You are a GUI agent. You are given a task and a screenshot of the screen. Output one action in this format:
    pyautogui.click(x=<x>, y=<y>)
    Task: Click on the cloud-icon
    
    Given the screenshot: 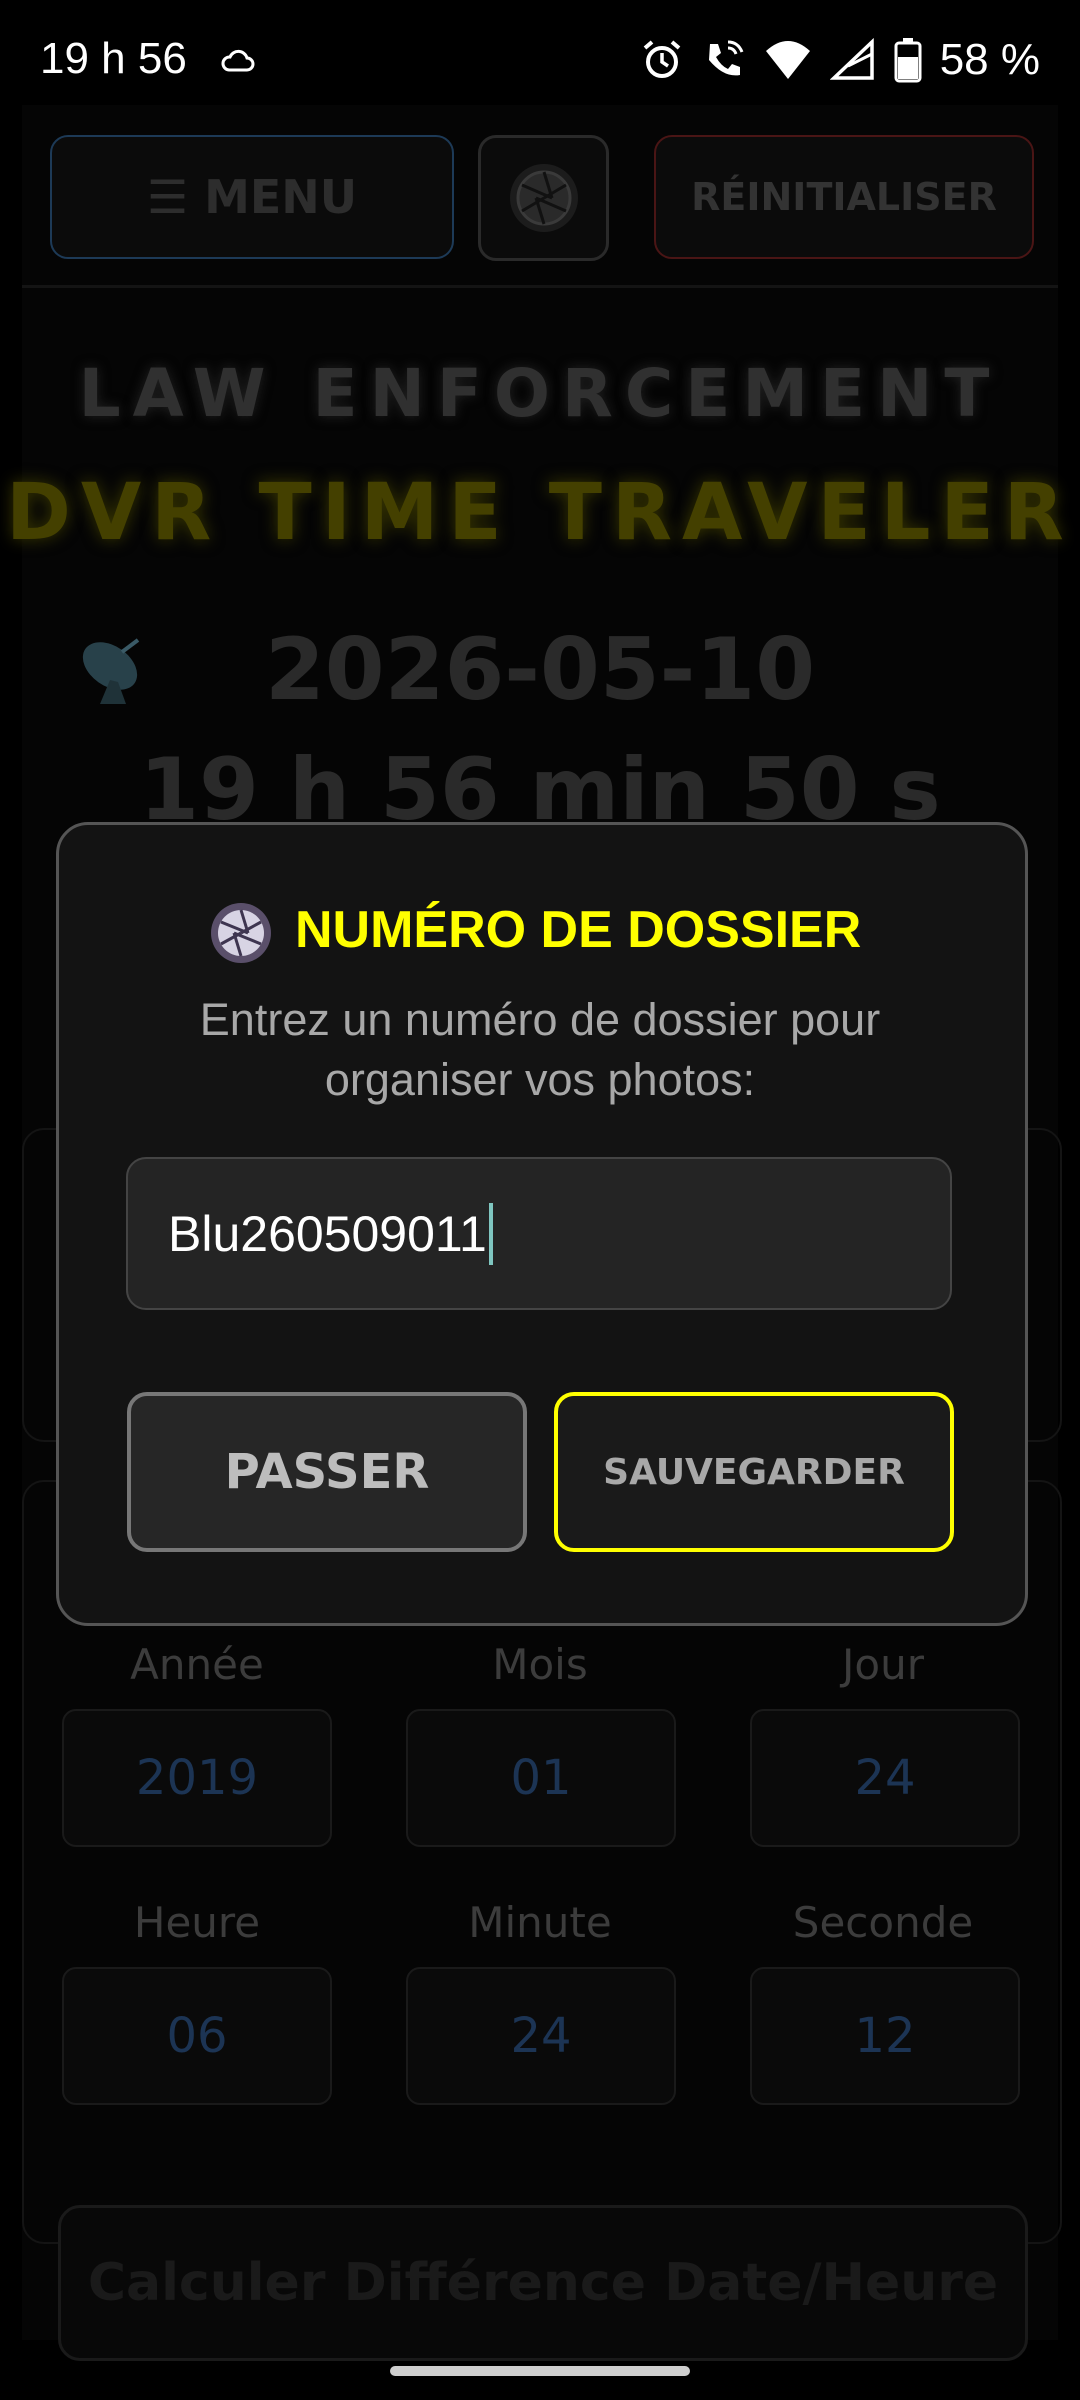 What is the action you would take?
    pyautogui.click(x=238, y=60)
    